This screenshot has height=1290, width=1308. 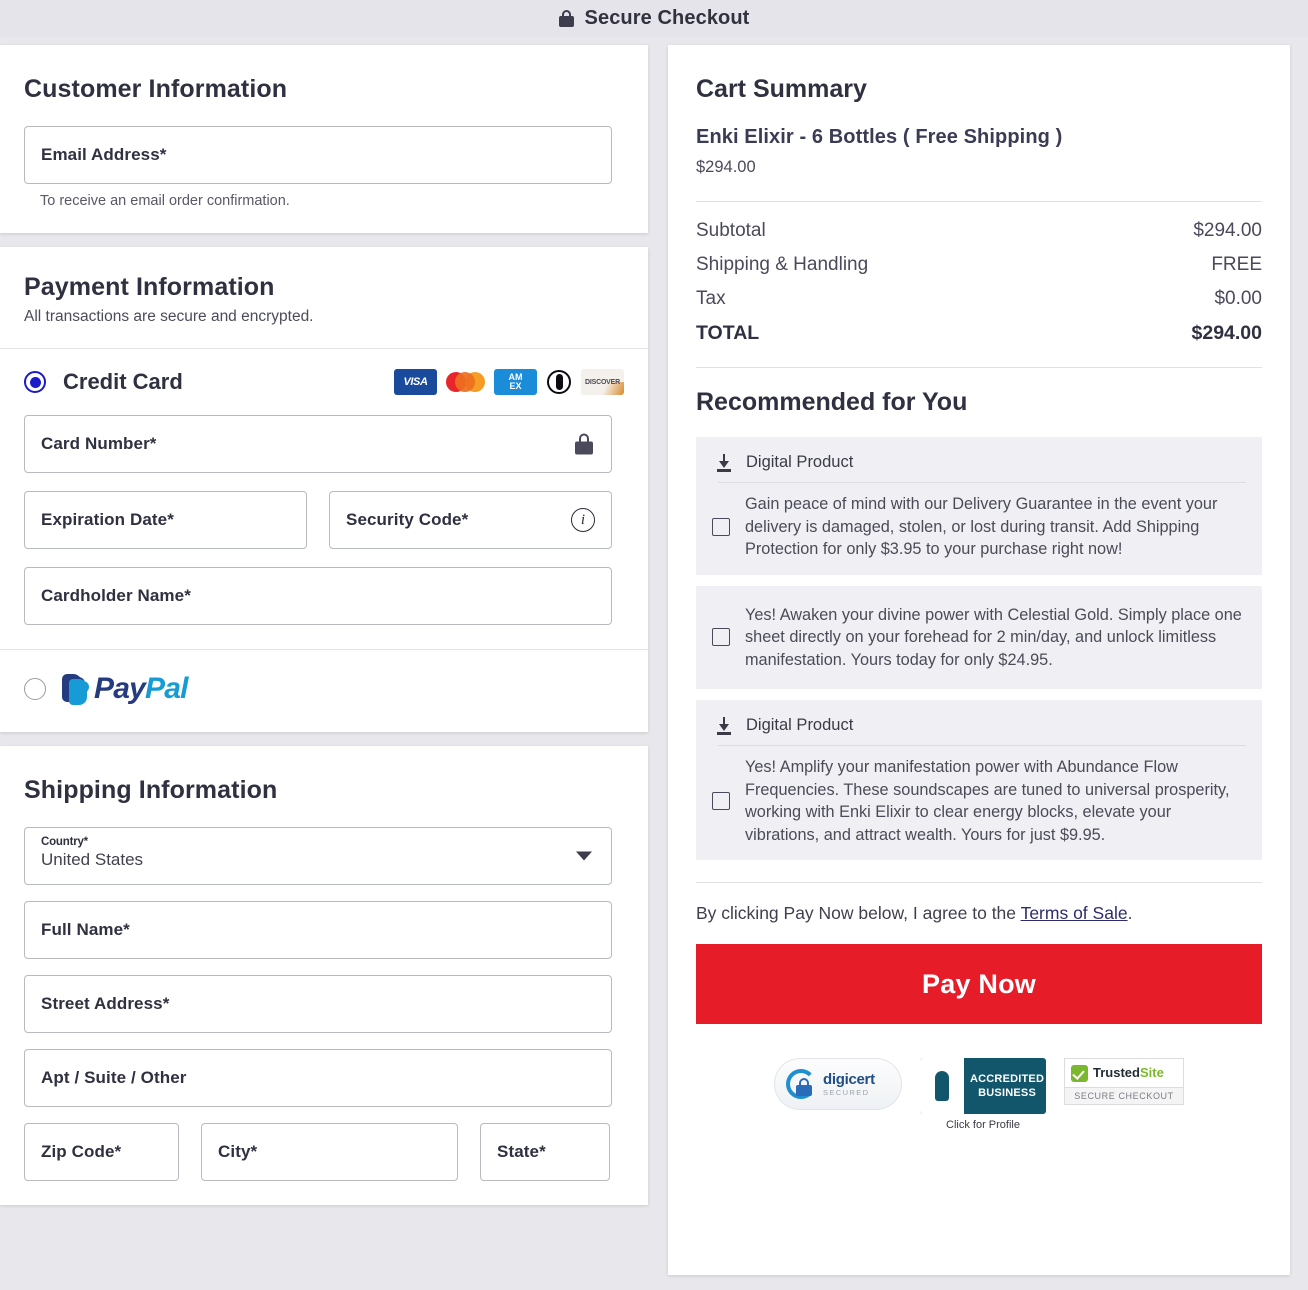 What do you see at coordinates (318, 1004) in the screenshot?
I see `street-address-field: Street Address*` at bounding box center [318, 1004].